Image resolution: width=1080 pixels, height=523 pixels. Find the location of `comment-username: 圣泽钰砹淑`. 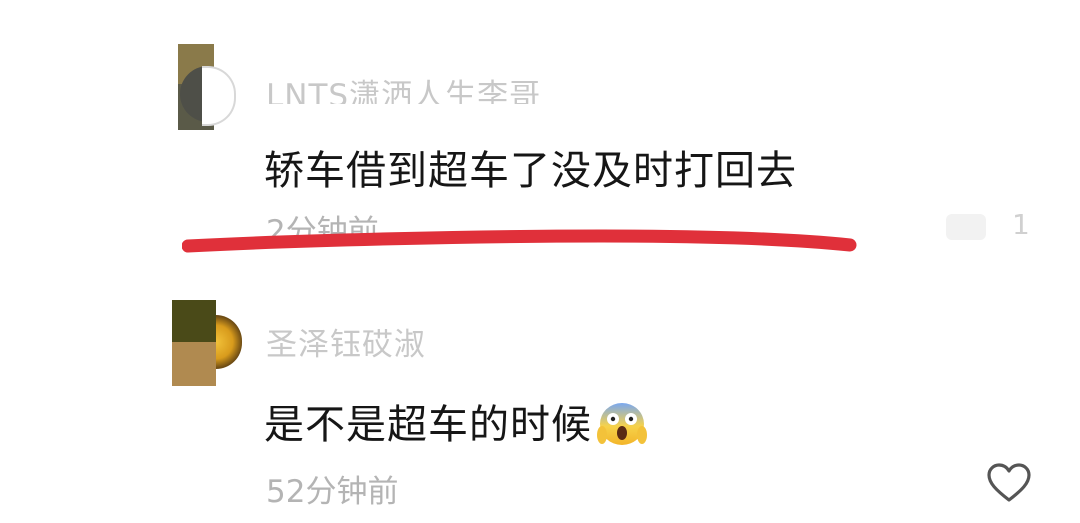

comment-username: 圣泽钰砹淑 is located at coordinates (346, 344).